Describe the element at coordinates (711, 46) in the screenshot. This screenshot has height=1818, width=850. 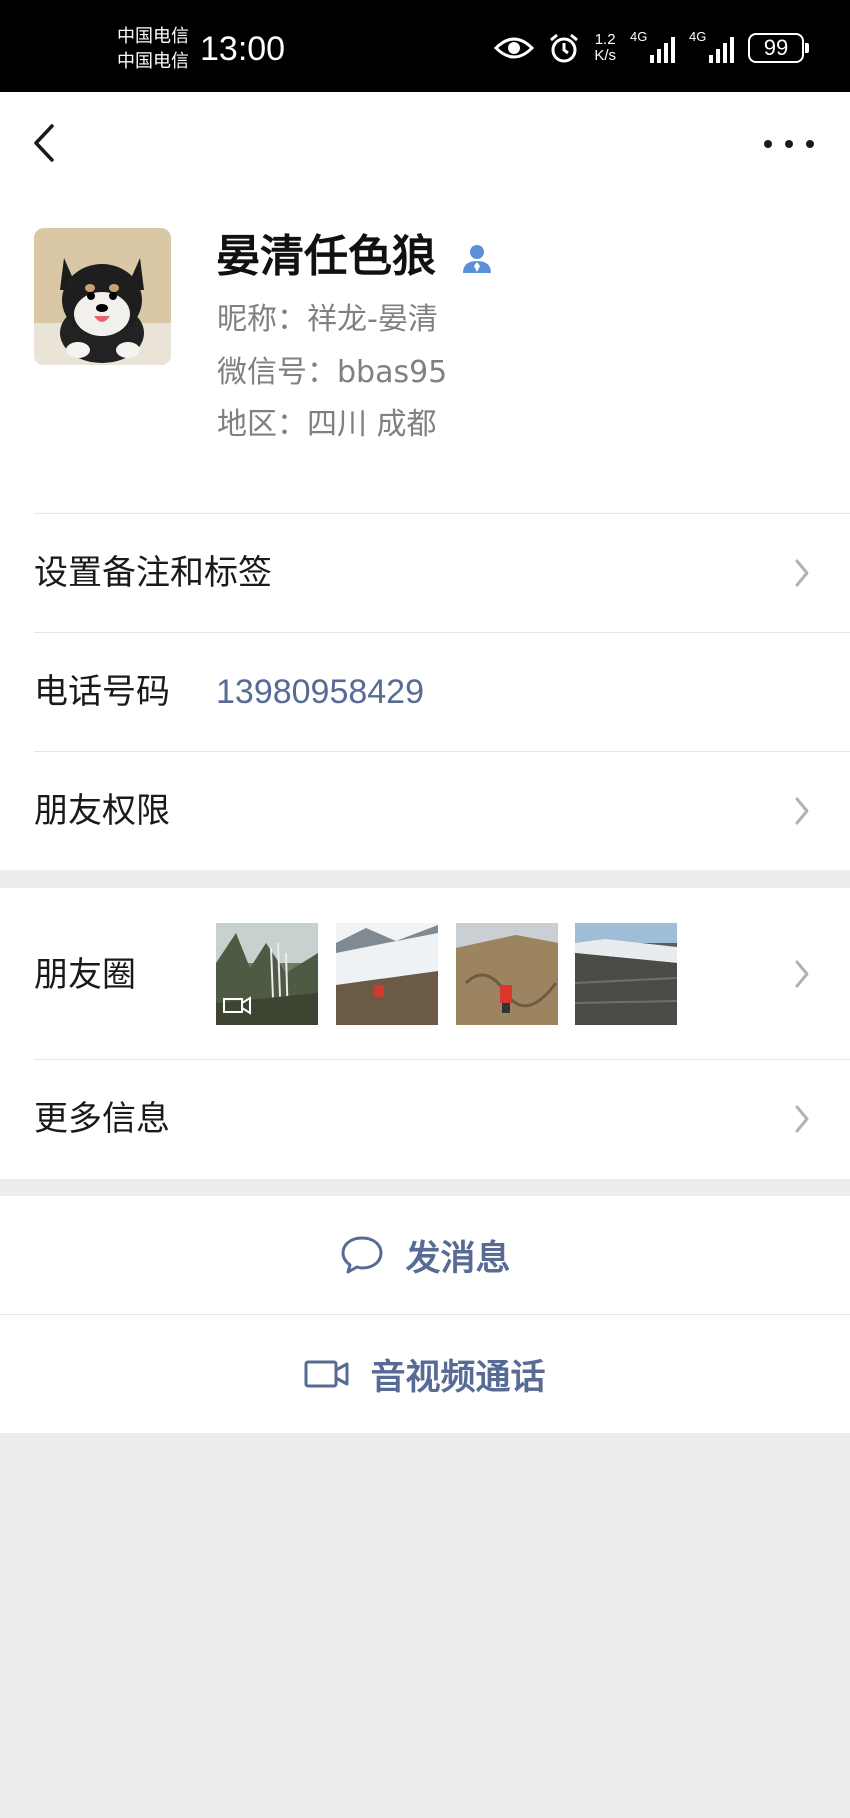
I see `signal-2-icon: 4G` at that location.